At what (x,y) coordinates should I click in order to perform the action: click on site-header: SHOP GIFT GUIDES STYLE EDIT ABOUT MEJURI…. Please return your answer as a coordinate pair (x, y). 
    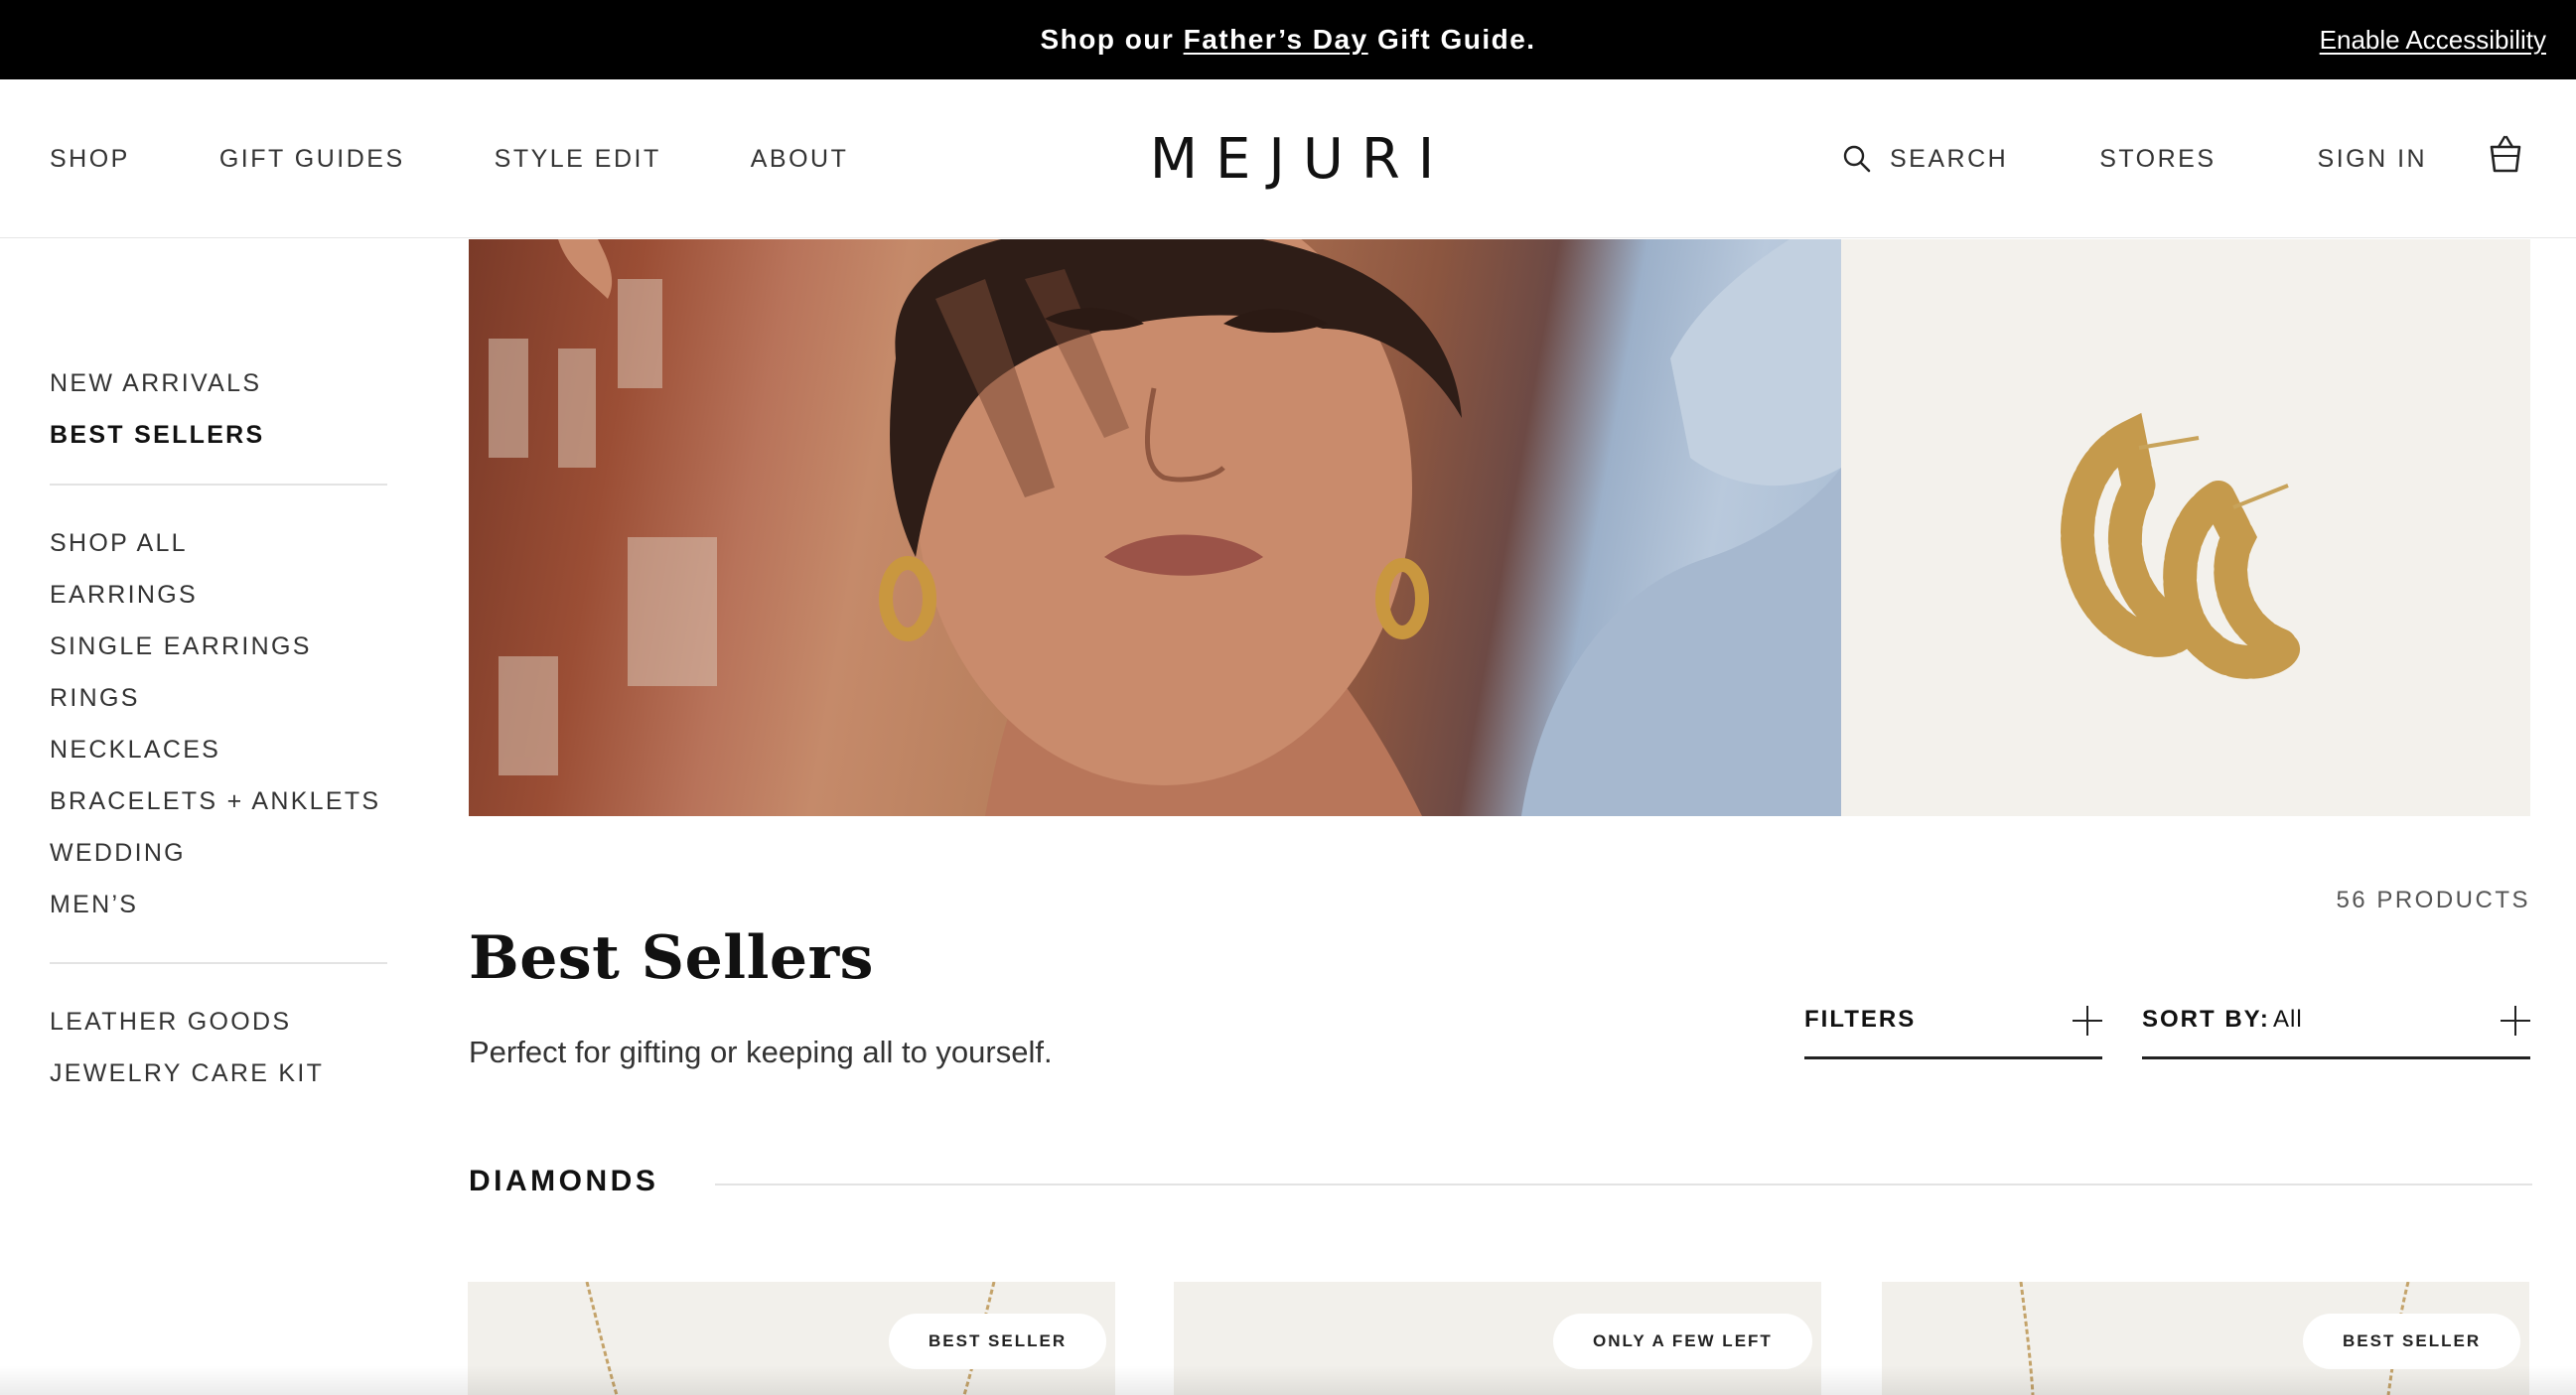
    Looking at the image, I should click on (1288, 158).